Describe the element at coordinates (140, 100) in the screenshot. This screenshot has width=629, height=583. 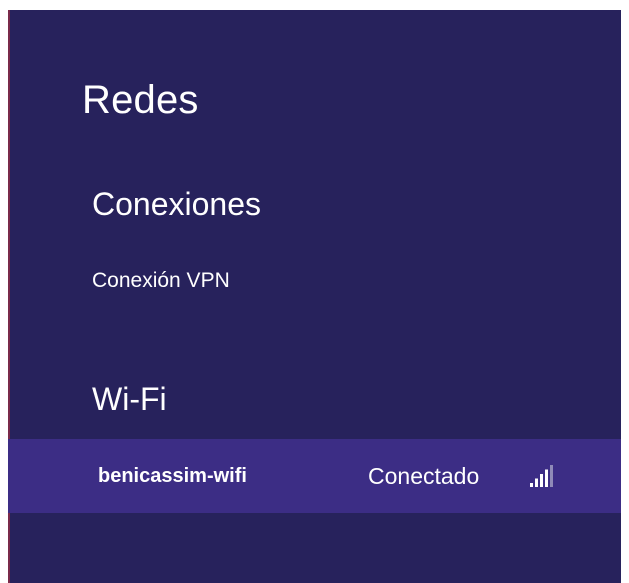
I see `panel-title: Redes` at that location.